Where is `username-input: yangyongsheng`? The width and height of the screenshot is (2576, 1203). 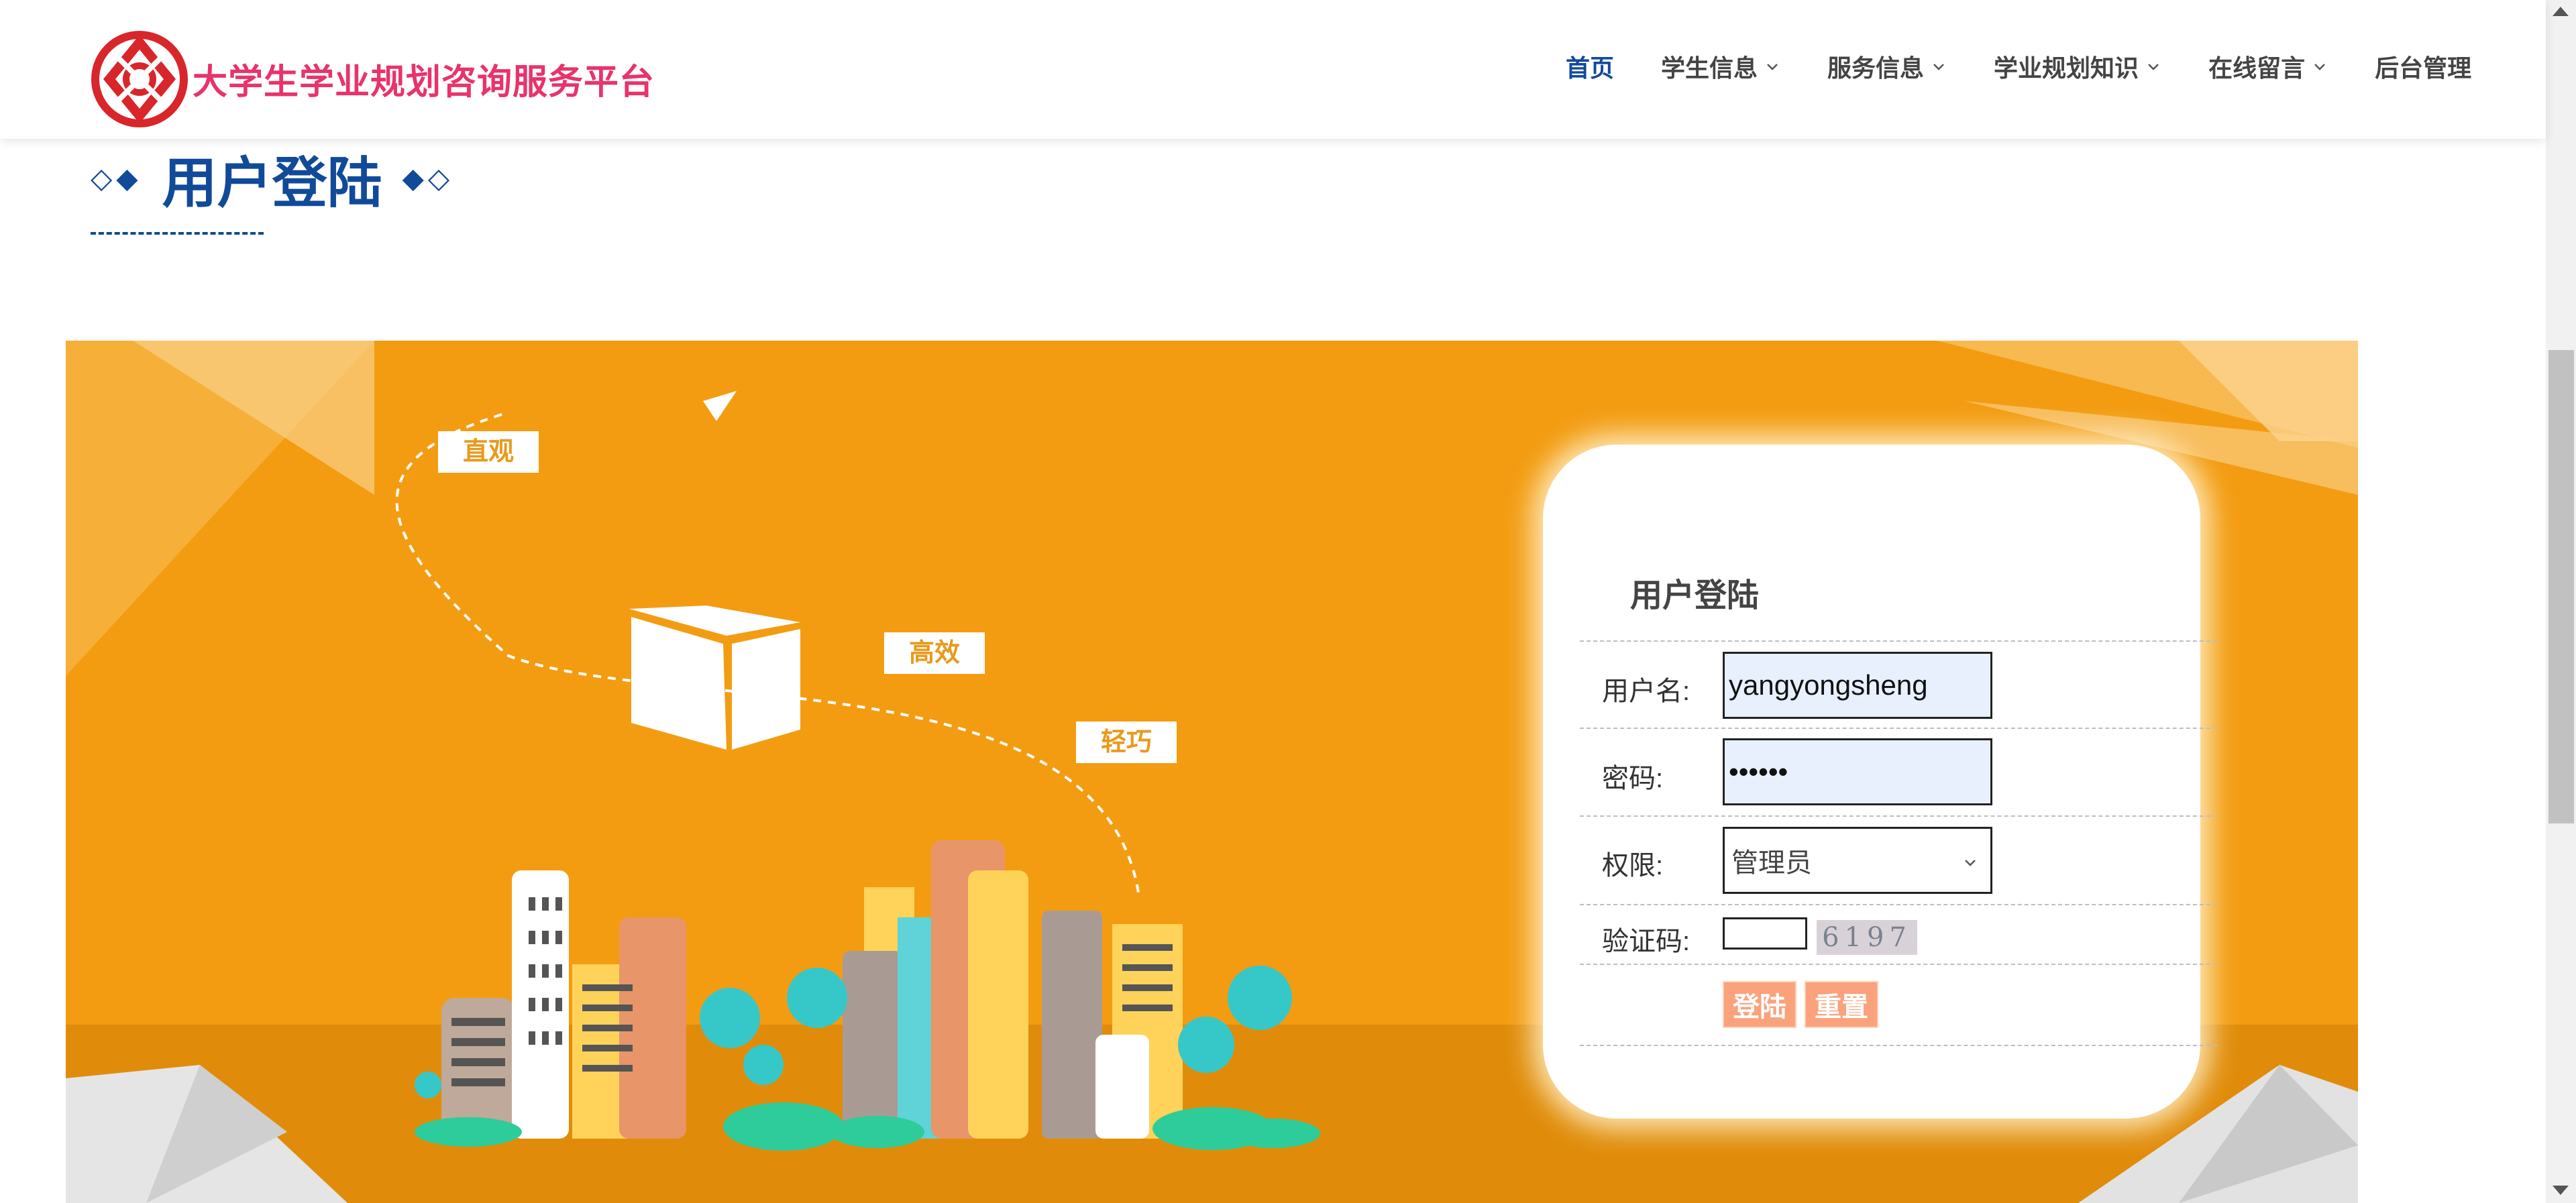
username-input: yangyongsheng is located at coordinates (1857, 685).